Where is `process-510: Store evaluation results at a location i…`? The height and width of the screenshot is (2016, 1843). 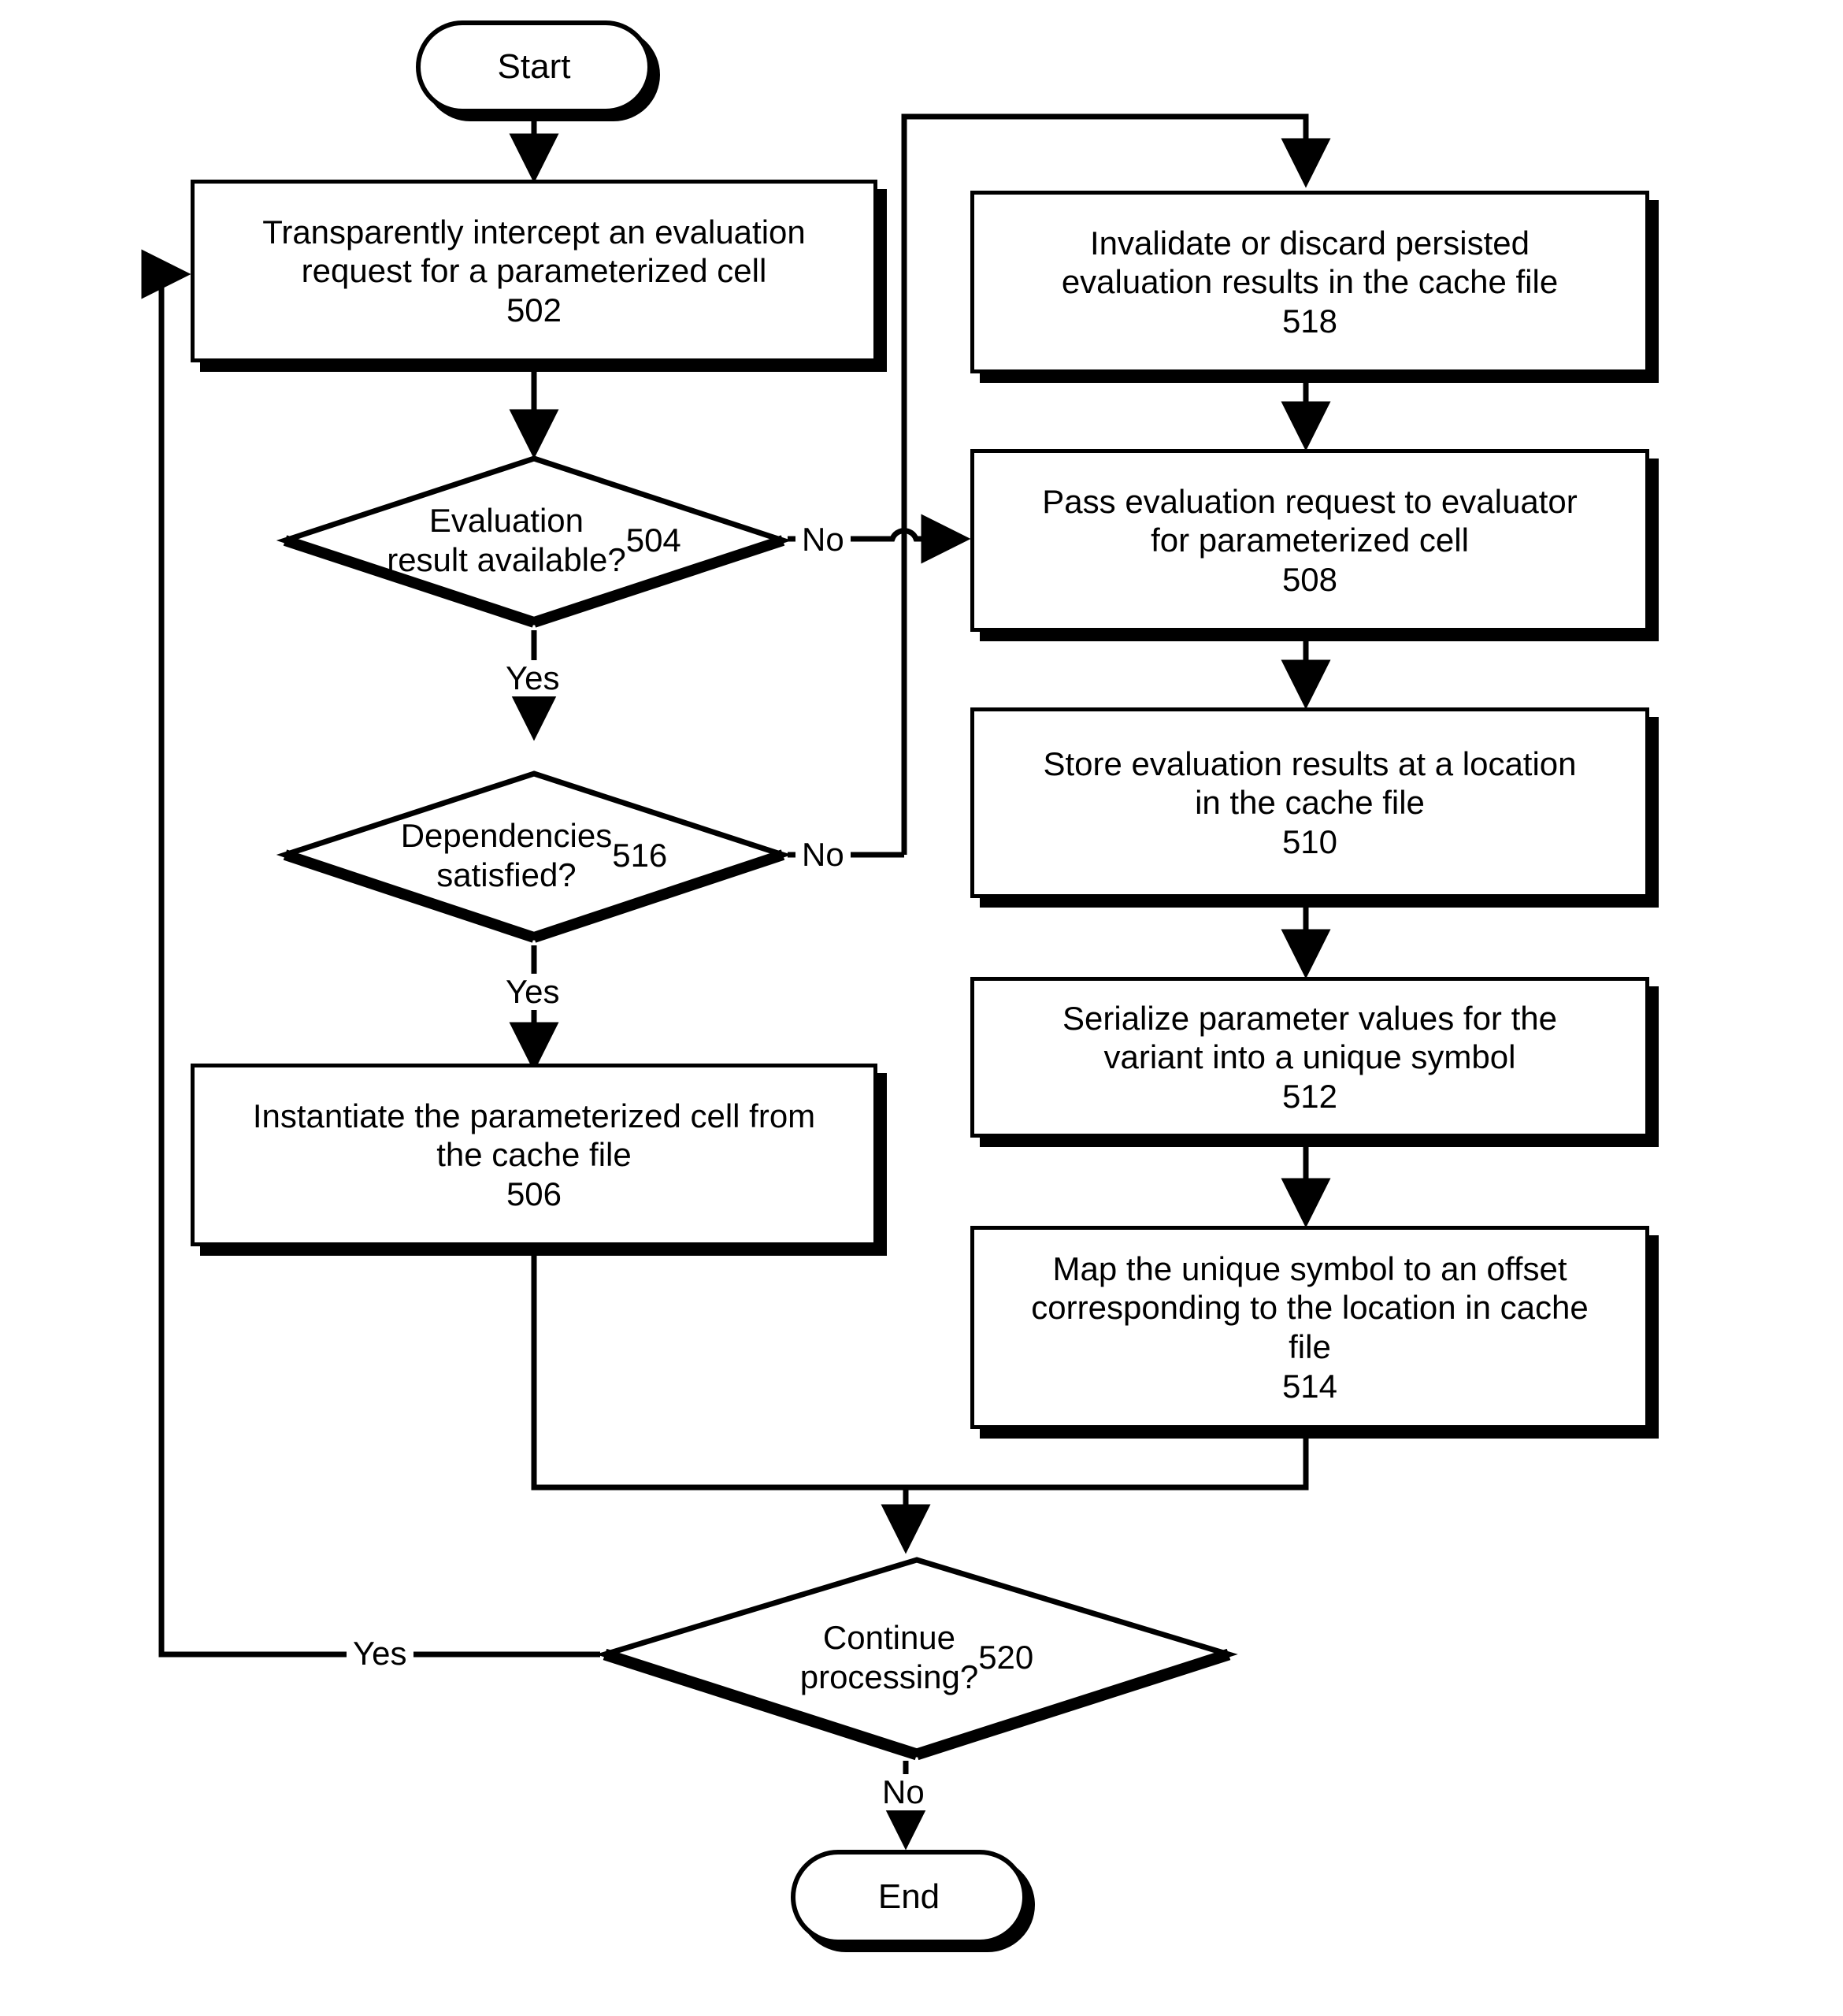 process-510: Store evaluation results at a location i… is located at coordinates (1309, 802).